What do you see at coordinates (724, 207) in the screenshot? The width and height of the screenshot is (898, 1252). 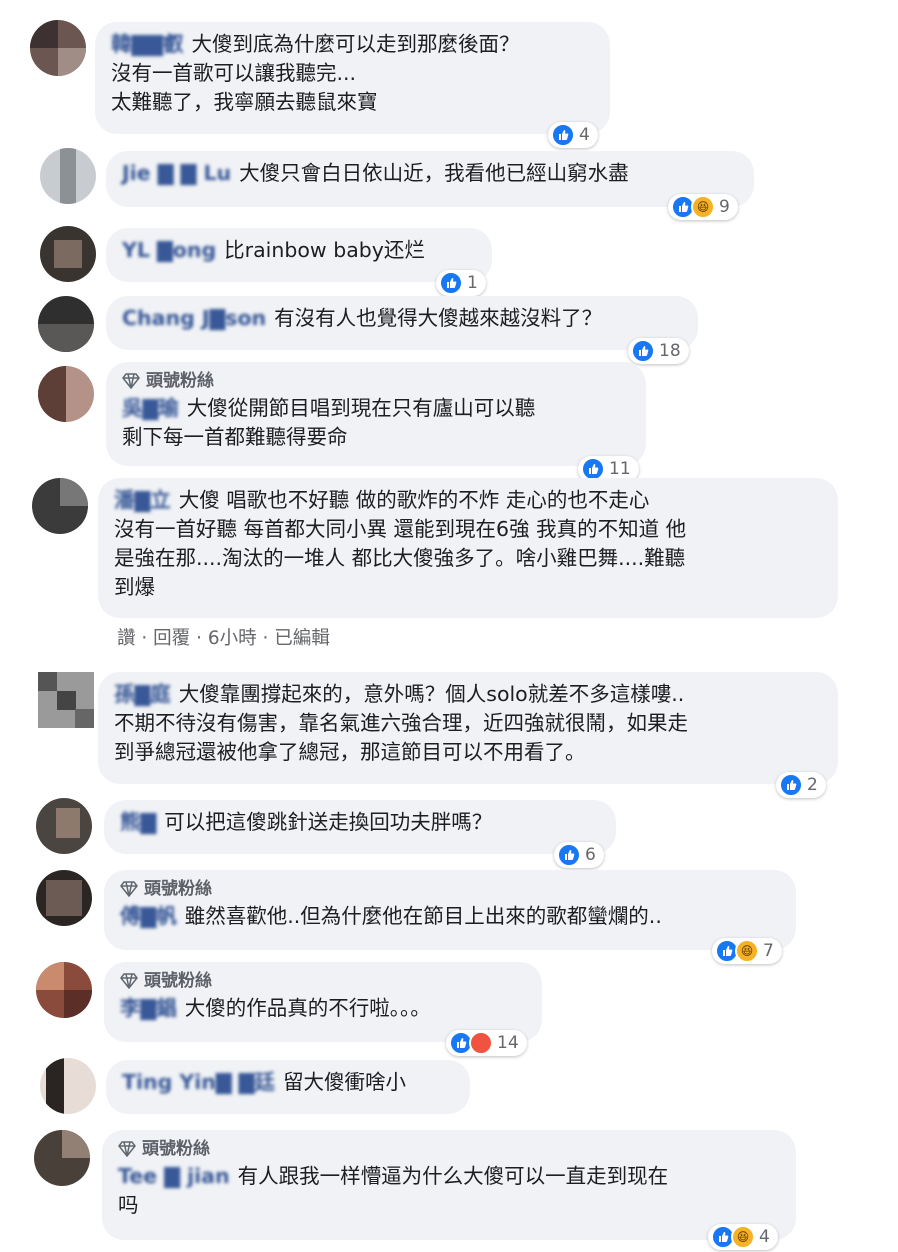 I see `reaction-count: 9` at bounding box center [724, 207].